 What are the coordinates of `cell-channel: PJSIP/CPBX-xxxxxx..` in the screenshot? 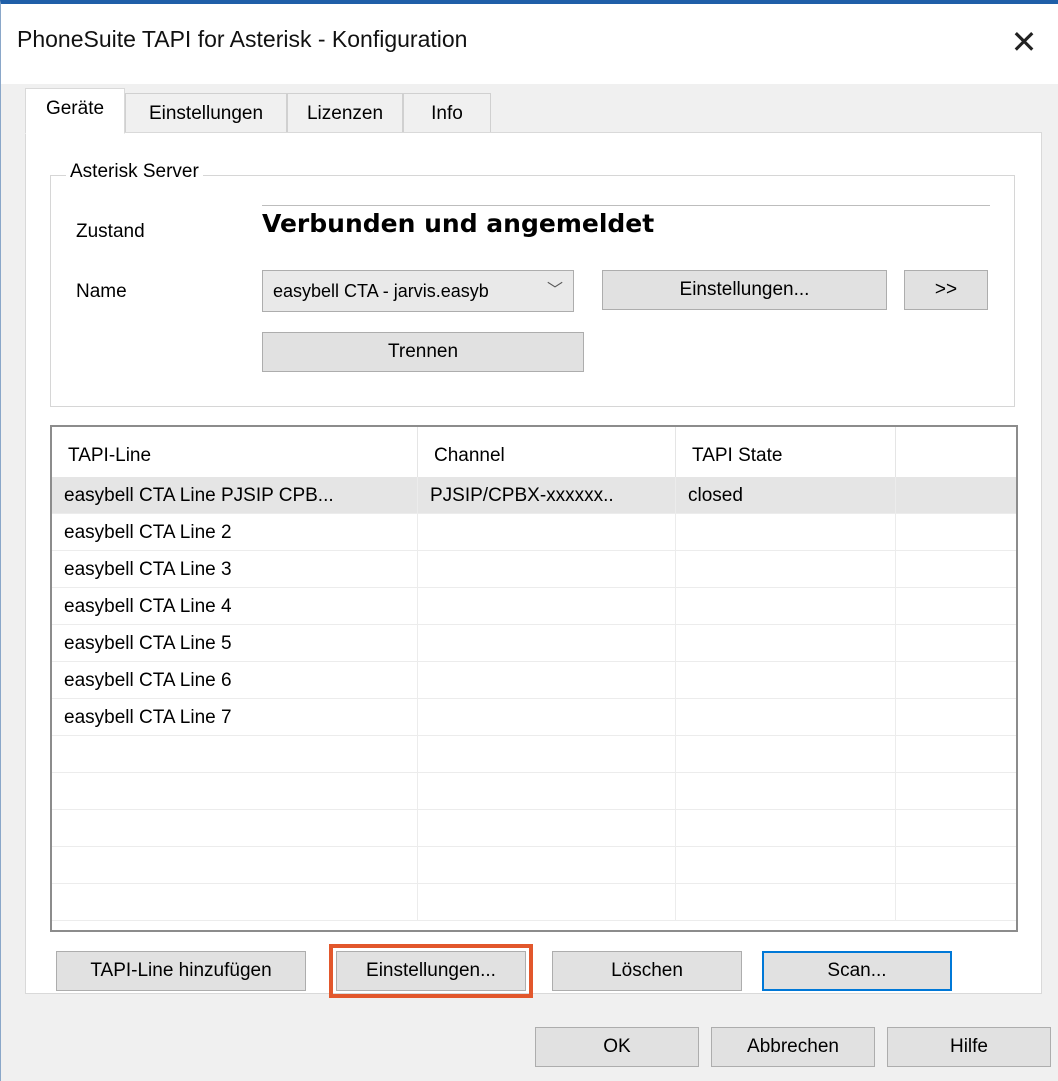 It's located at (547, 495).